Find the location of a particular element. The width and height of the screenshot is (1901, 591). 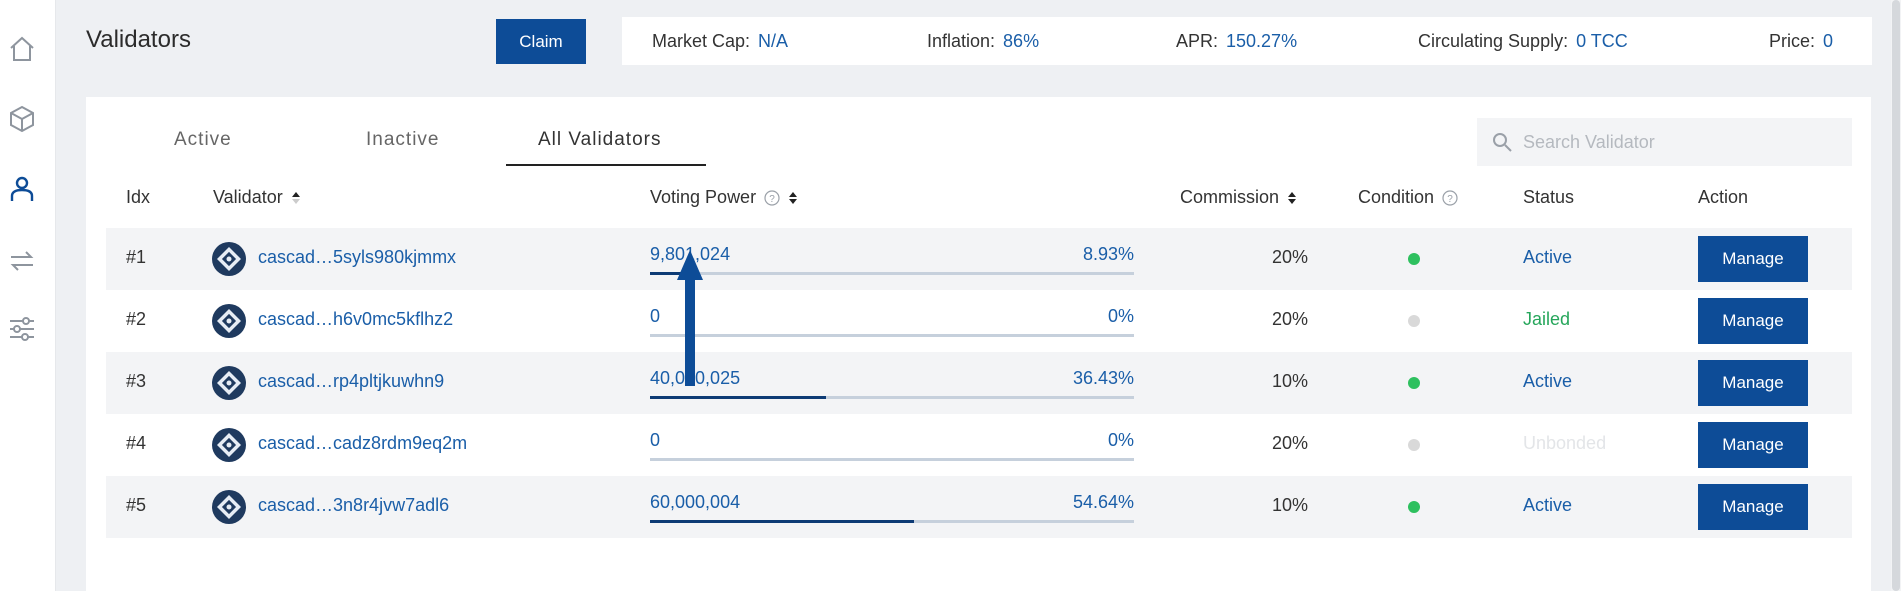

active-tab-indicator is located at coordinates (606, 165).